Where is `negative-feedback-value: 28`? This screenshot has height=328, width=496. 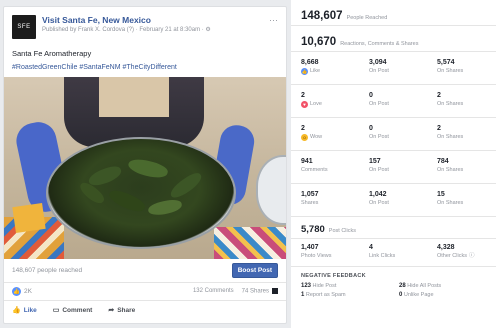 negative-feedback-value: 28 is located at coordinates (402, 286).